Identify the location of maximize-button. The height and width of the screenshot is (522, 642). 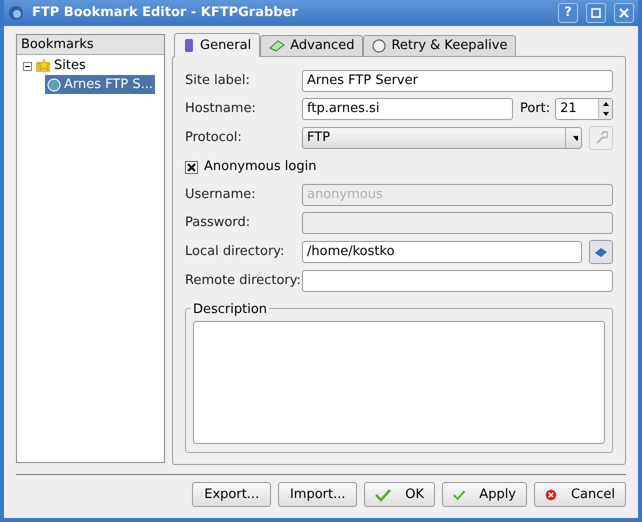
(596, 13).